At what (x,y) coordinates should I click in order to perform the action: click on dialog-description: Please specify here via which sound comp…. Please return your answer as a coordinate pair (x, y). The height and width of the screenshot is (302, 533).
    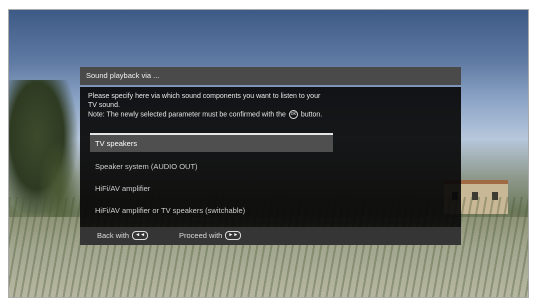
    Looking at the image, I should click on (258, 103).